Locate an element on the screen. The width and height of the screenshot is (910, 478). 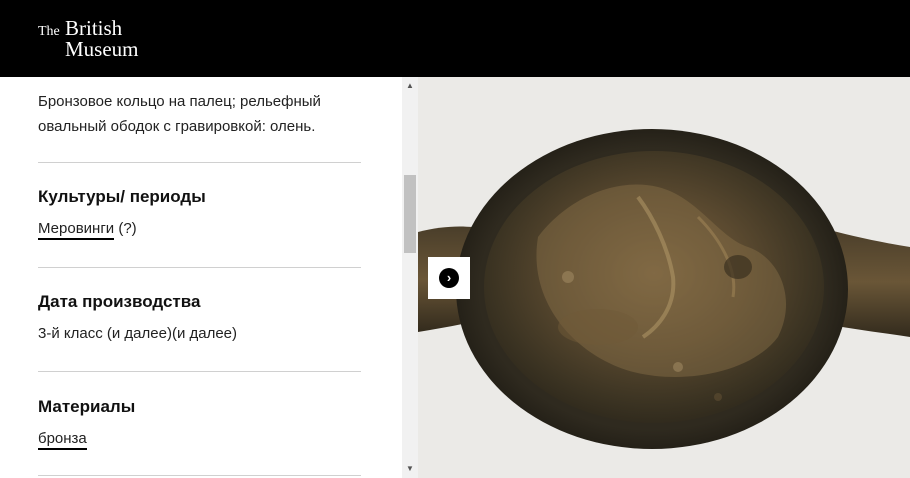
material-link-bronze: бронза is located at coordinates (62, 440).